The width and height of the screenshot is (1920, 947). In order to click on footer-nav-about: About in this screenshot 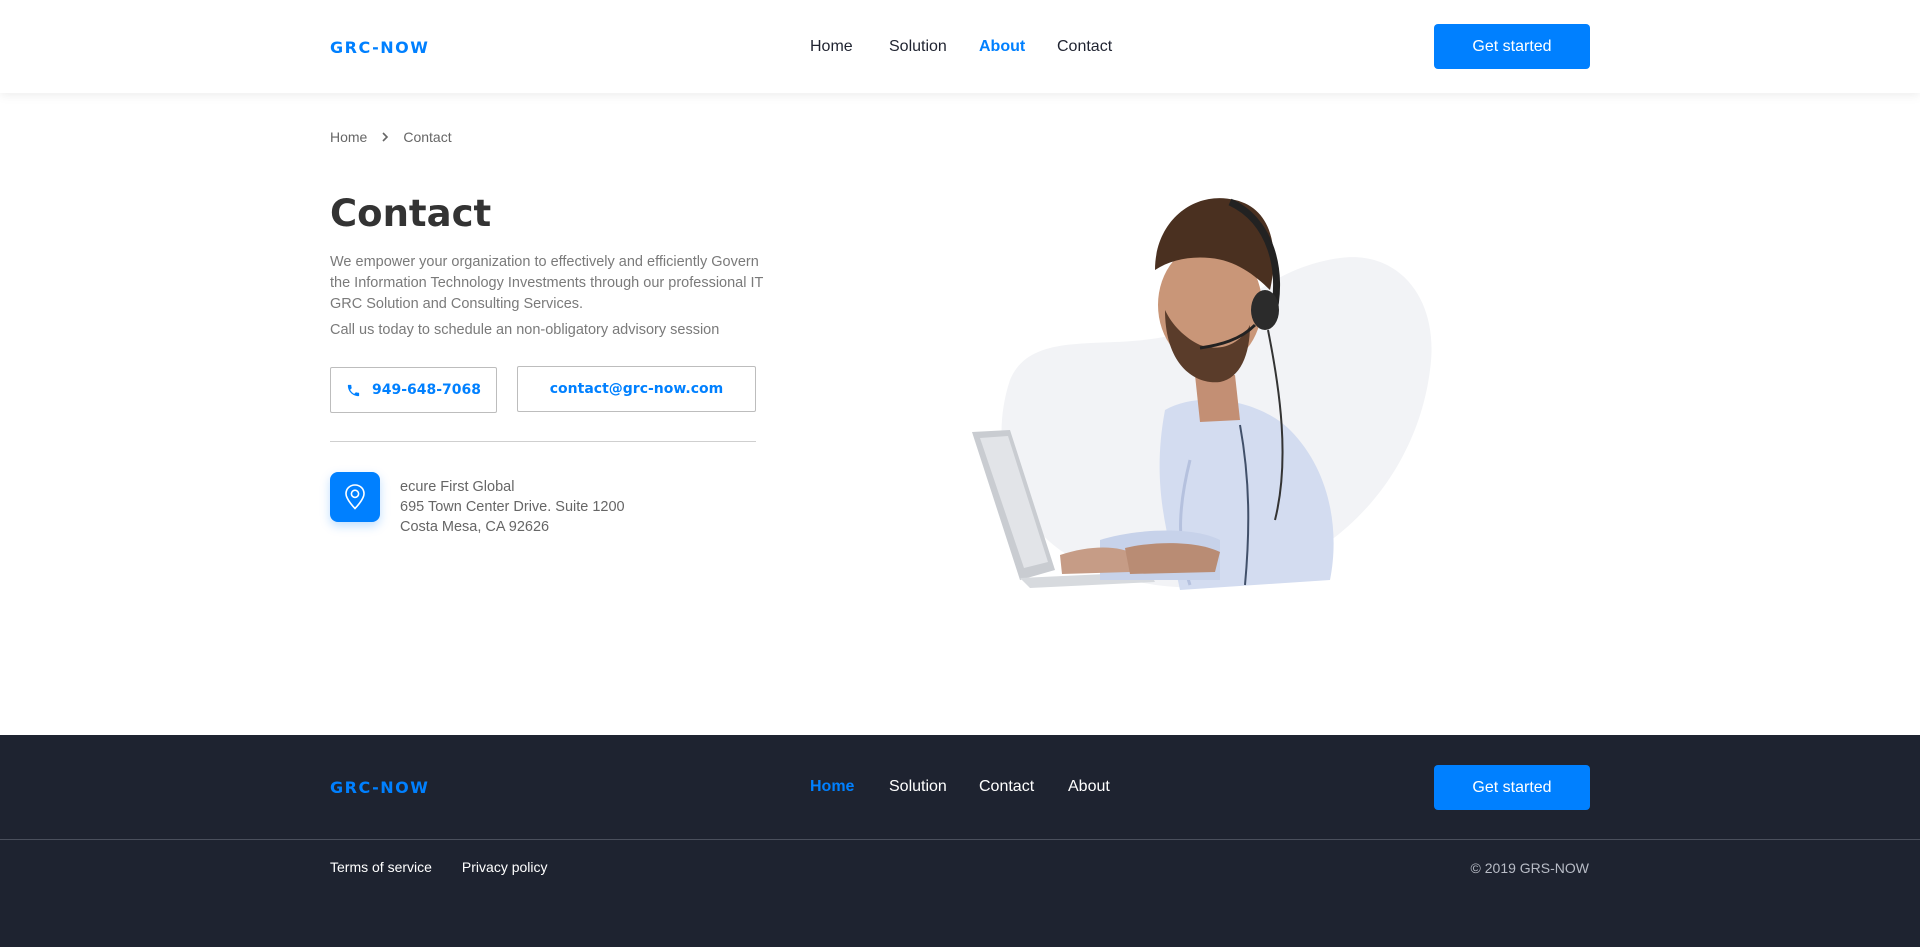, I will do `click(1089, 787)`.